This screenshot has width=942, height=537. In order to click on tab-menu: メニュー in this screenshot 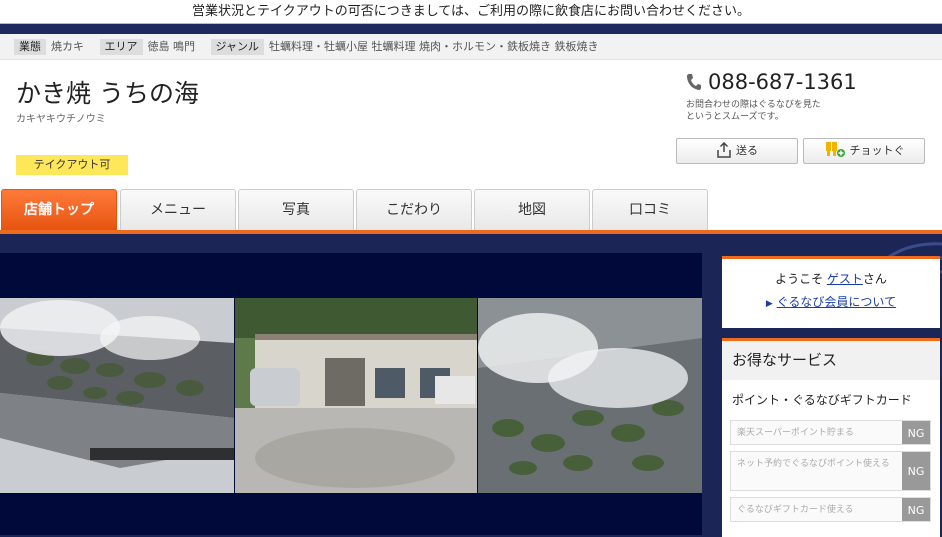, I will do `click(178, 209)`.